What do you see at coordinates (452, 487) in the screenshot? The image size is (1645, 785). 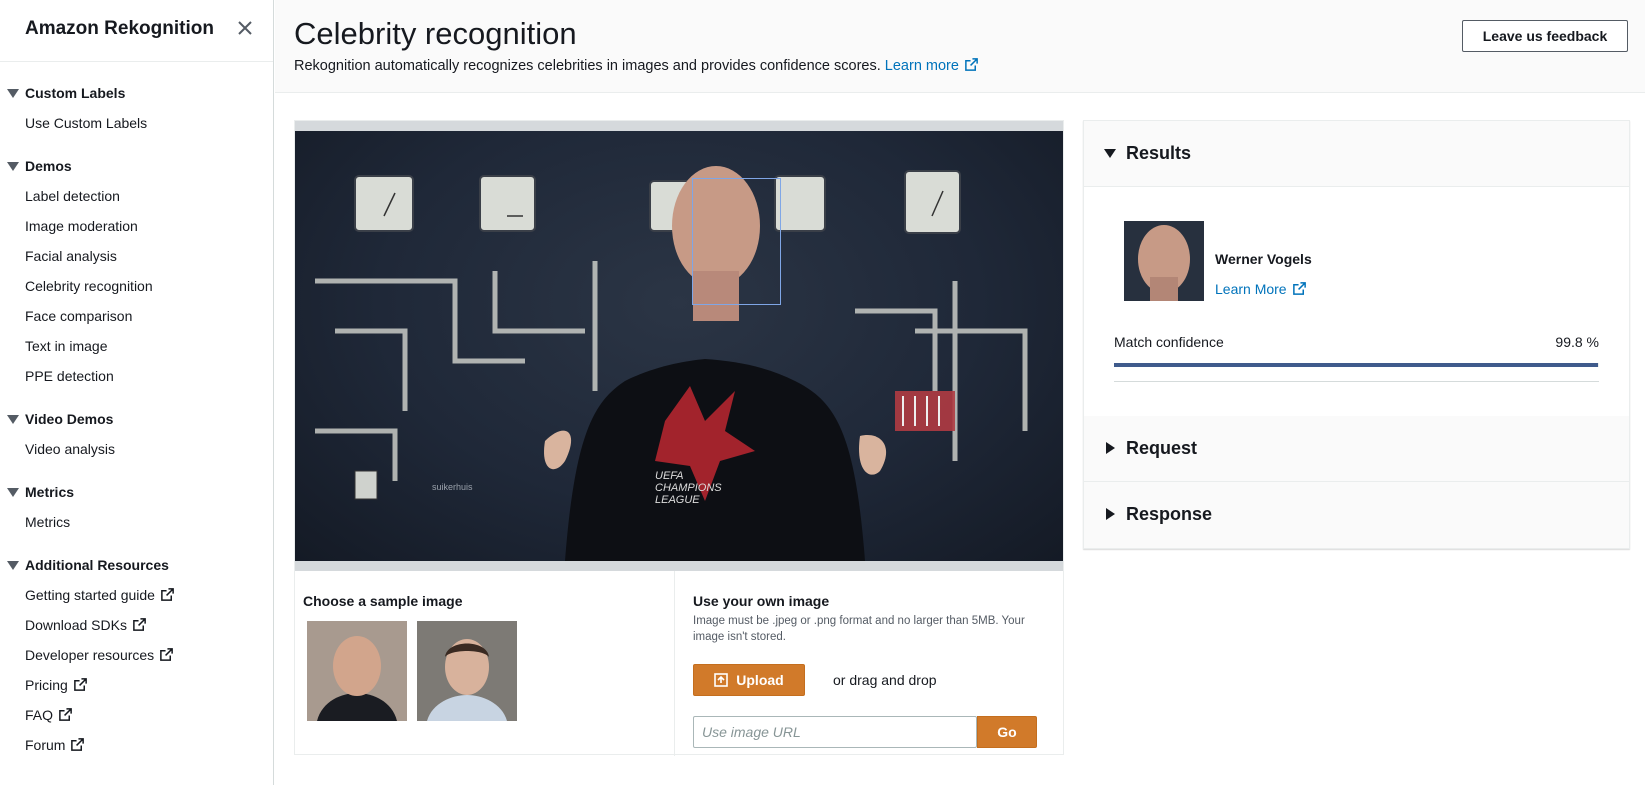 I see `wall-text: suikerhuis` at bounding box center [452, 487].